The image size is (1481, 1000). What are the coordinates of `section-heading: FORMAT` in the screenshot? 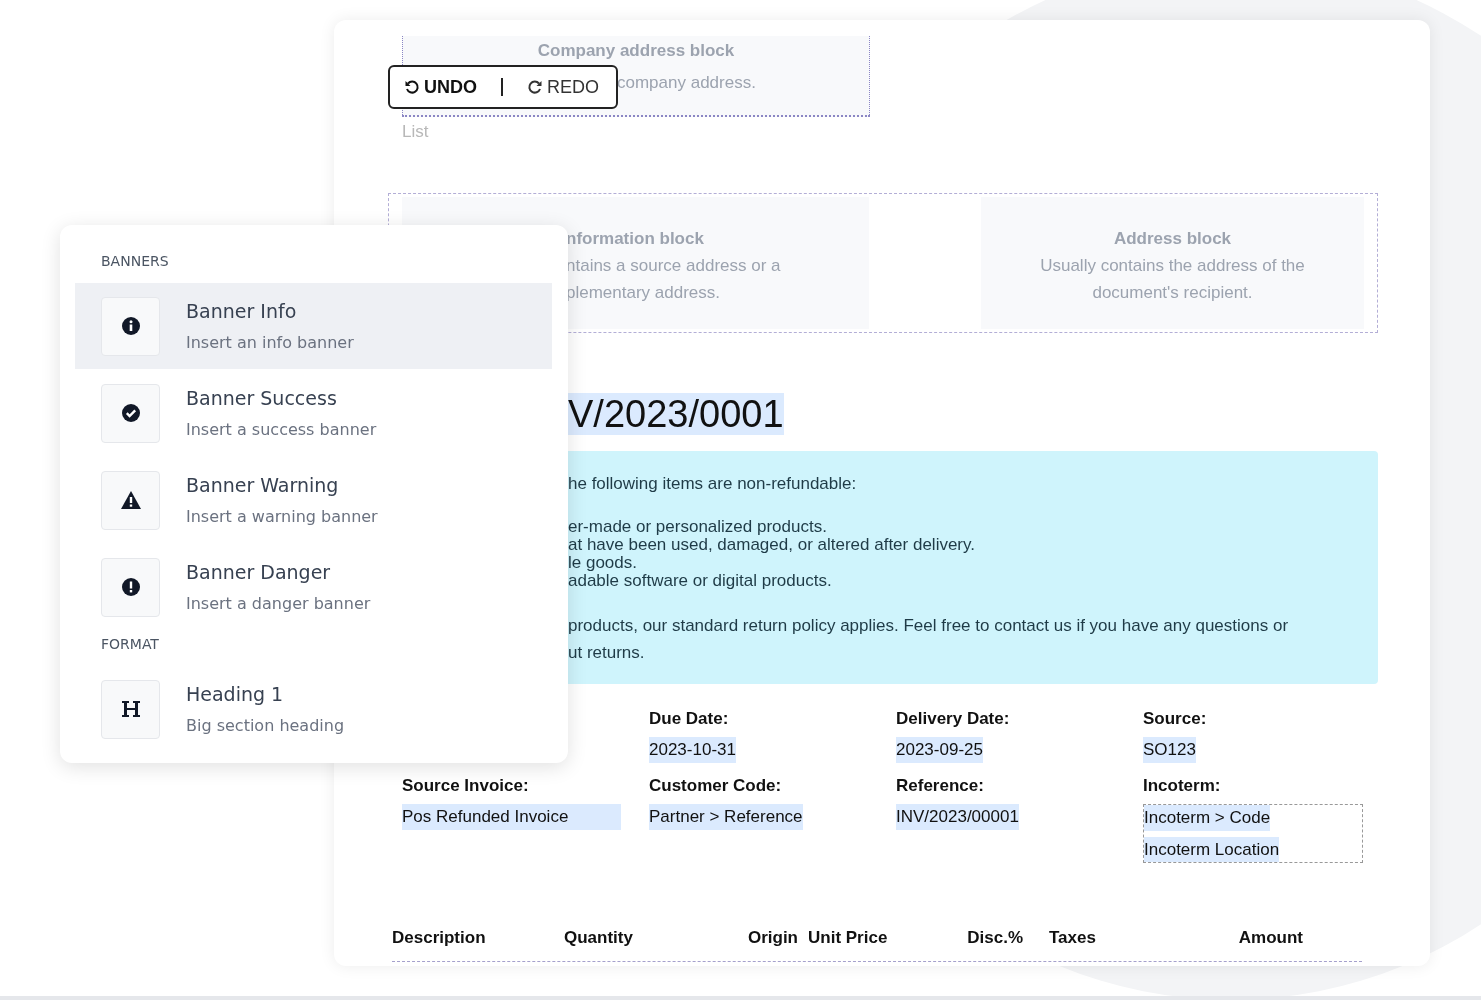 It's located at (130, 644).